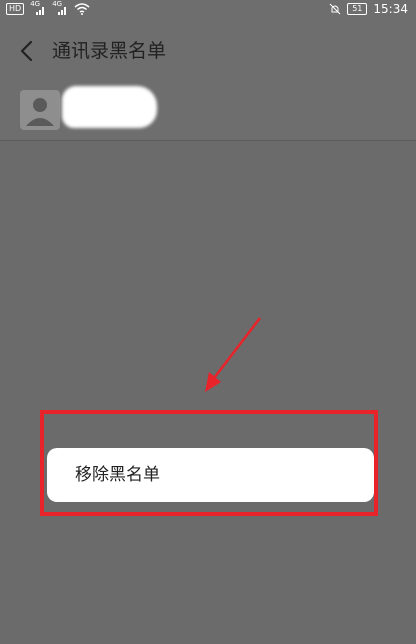  I want to click on hd-badge: HD, so click(15, 9).